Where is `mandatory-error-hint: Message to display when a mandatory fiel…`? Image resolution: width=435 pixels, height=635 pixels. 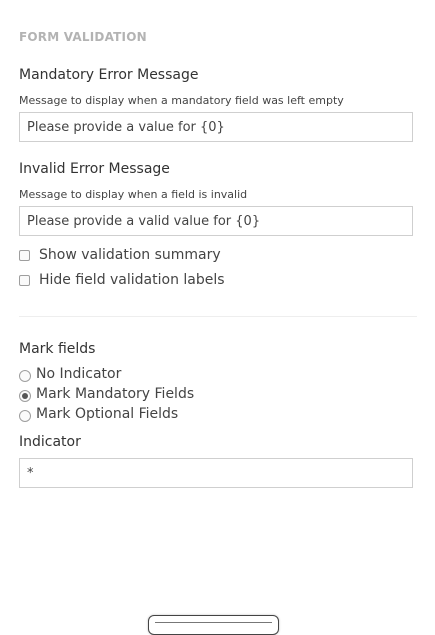
mandatory-error-hint: Message to display when a mandatory fiel… is located at coordinates (181, 100).